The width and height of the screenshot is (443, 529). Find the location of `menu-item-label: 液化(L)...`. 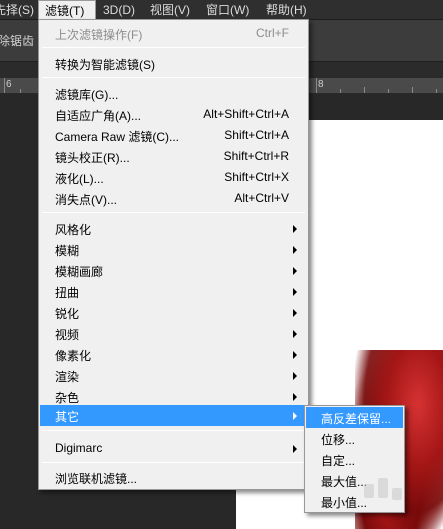

menu-item-label: 液化(L)... is located at coordinates (79, 179).